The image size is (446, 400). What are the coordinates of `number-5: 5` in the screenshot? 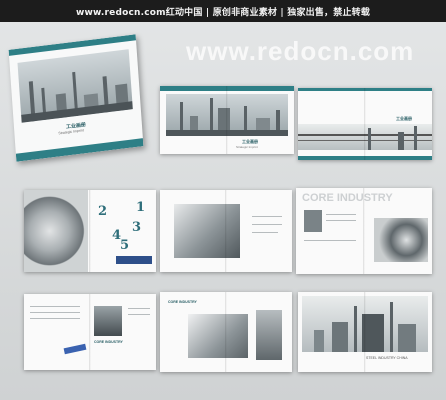 It's located at (125, 245).